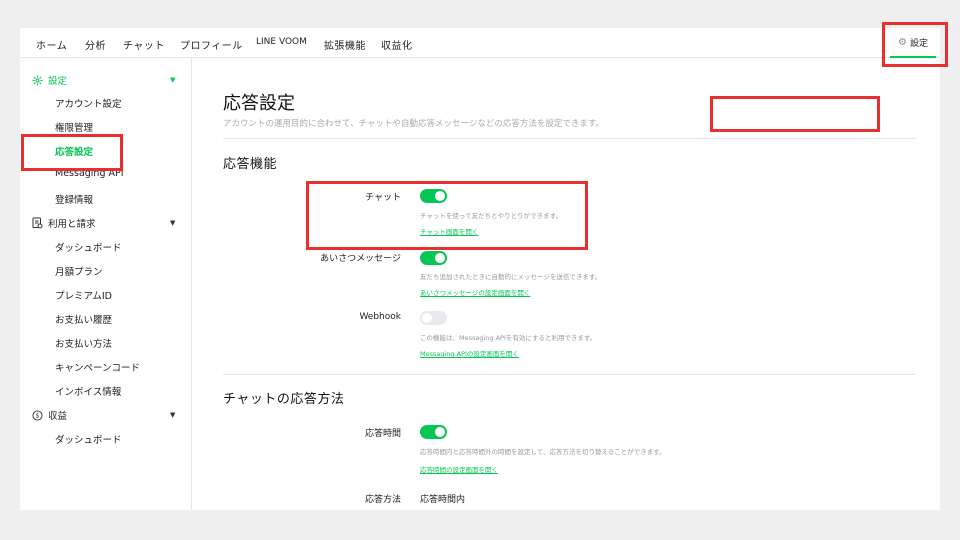 This screenshot has height=540, width=960. Describe the element at coordinates (382, 500) in the screenshot. I see `response-method-label: 応答方法` at that location.